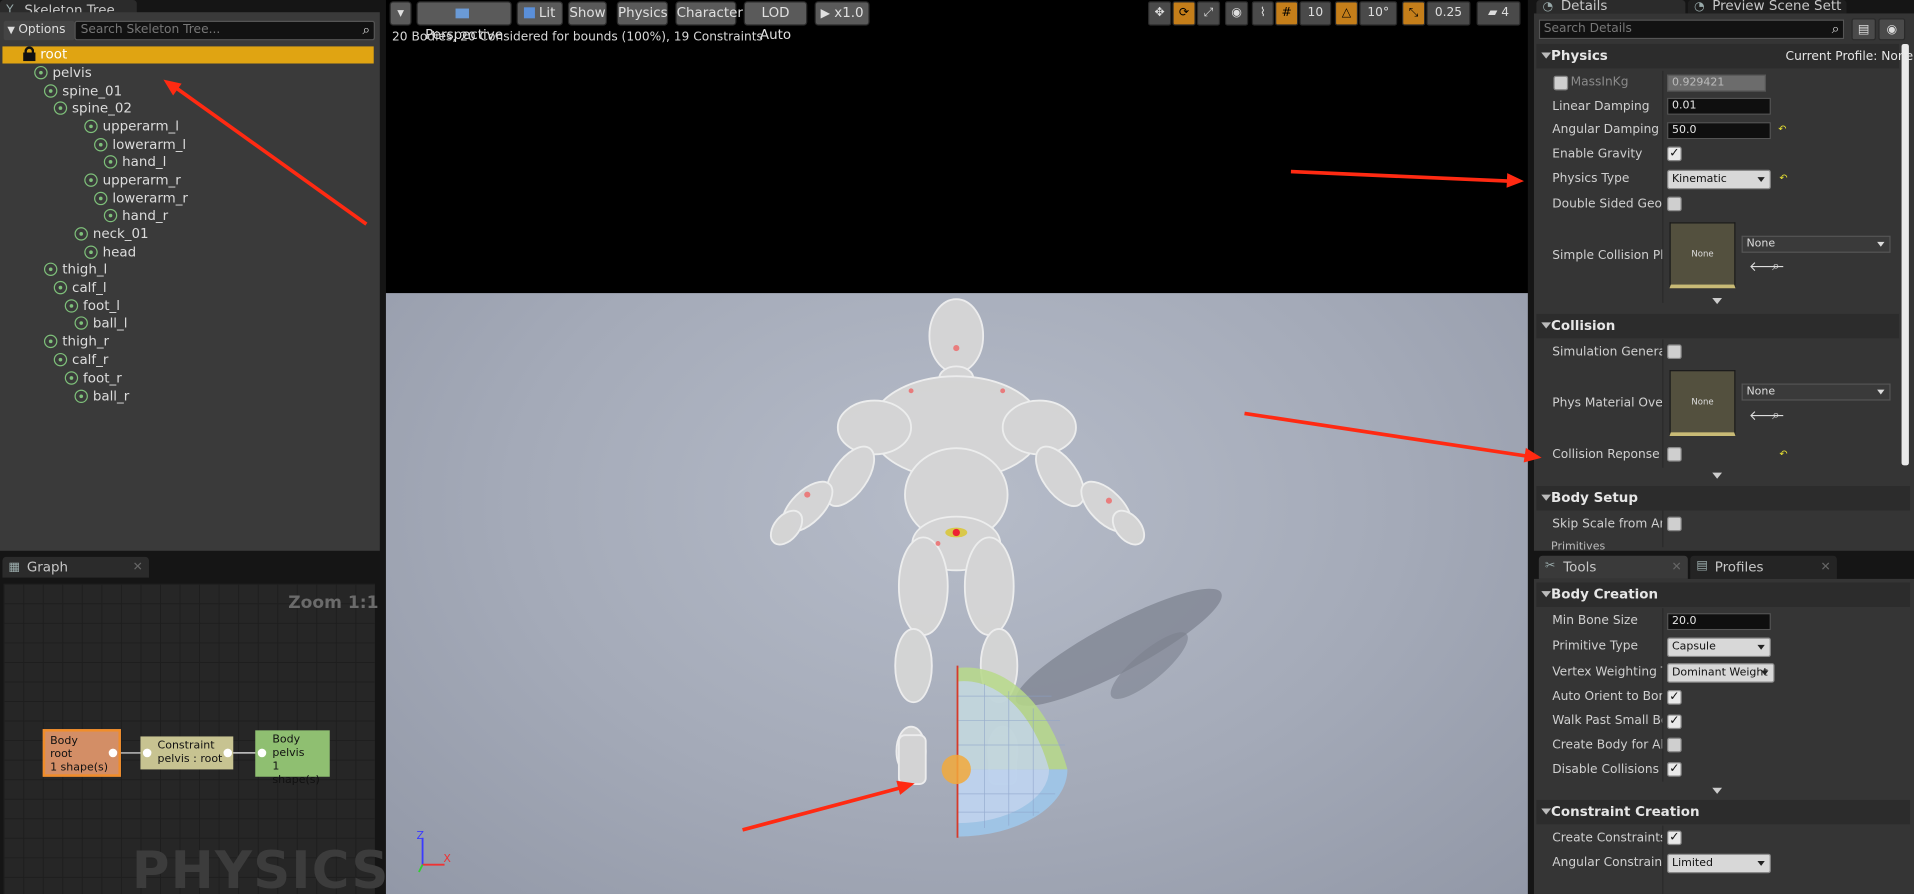  Describe the element at coordinates (1721, 673) in the screenshot. I see `vertex-weighting-dropdown: Dominant Weight` at that location.